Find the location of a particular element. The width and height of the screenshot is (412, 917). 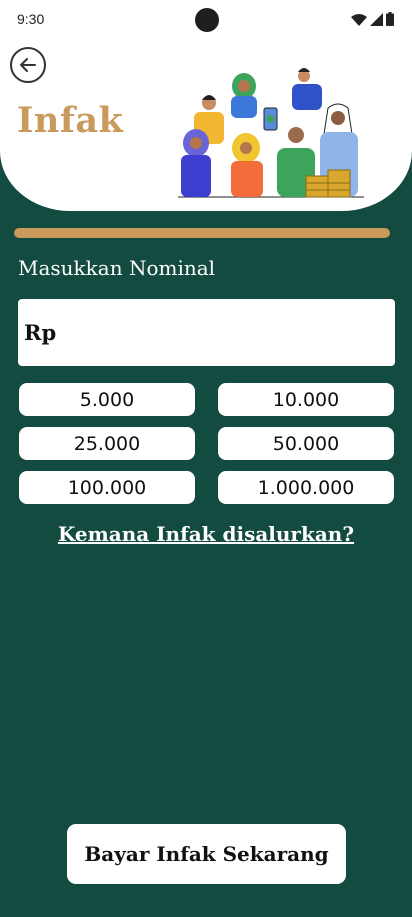

nominal-field: Rp is located at coordinates (206, 332).